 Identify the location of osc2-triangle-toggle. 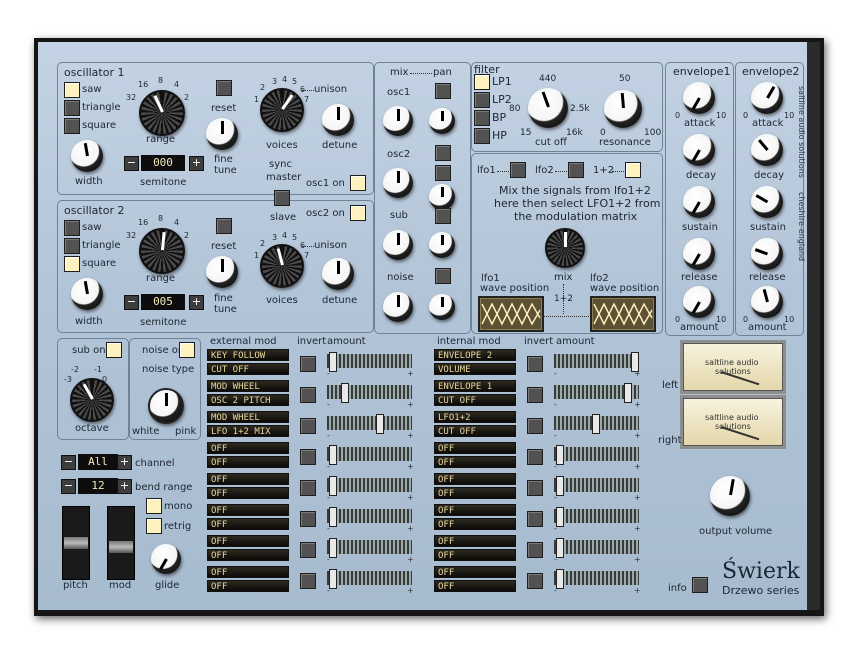
(72, 246).